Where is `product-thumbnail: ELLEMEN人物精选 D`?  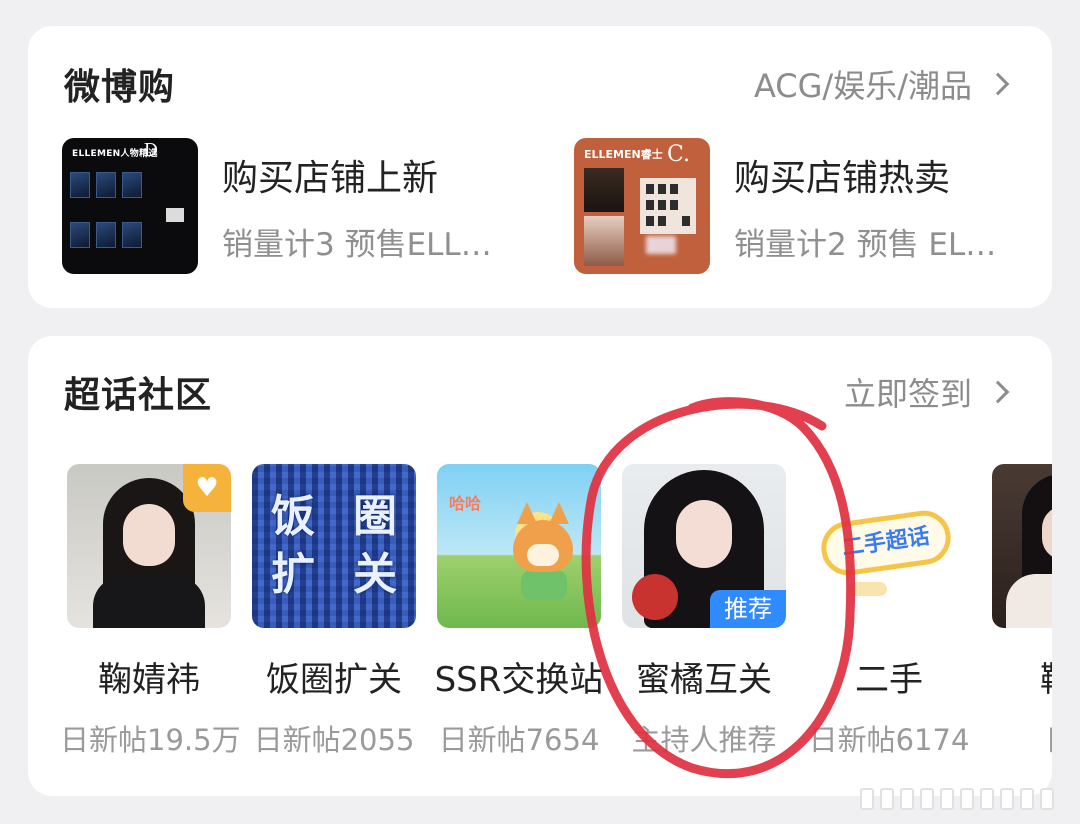
product-thumbnail: ELLEMEN人物精选 D is located at coordinates (130, 206).